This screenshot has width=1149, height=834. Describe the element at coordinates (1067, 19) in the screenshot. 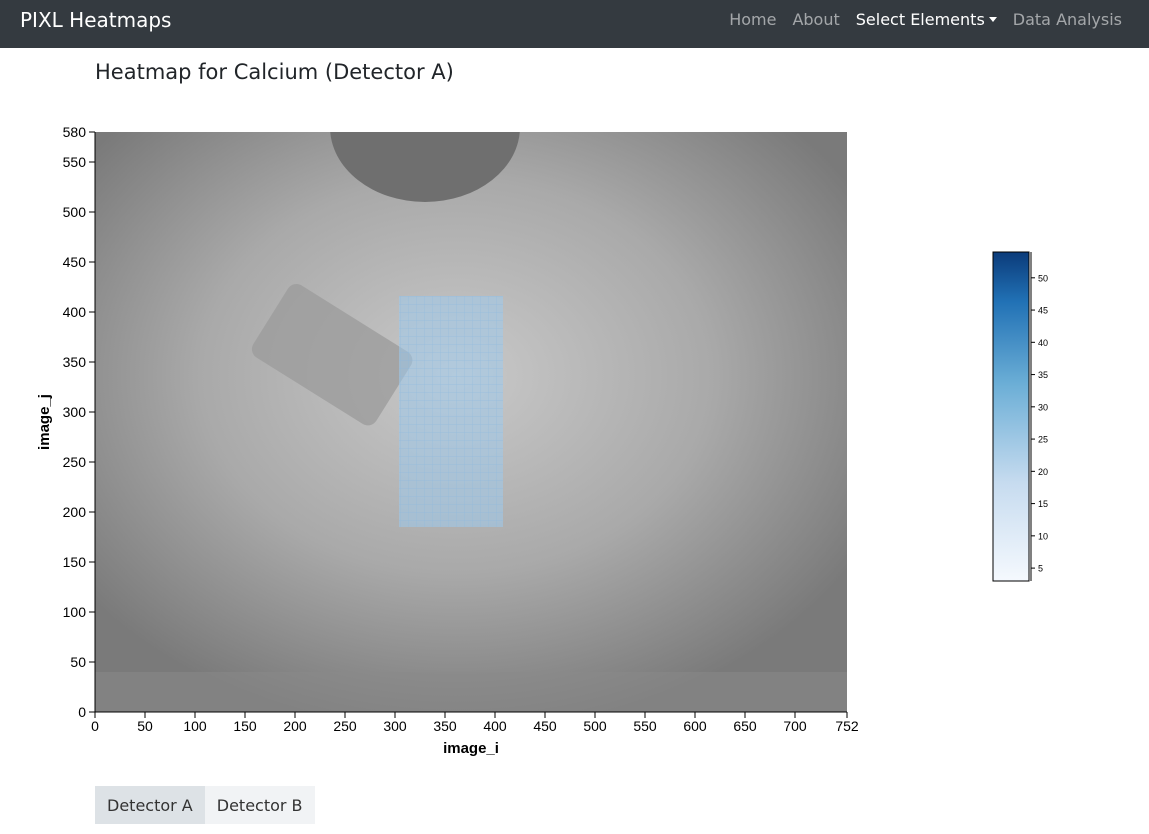

I see `nav-data-analysis: Data Analysis` at that location.